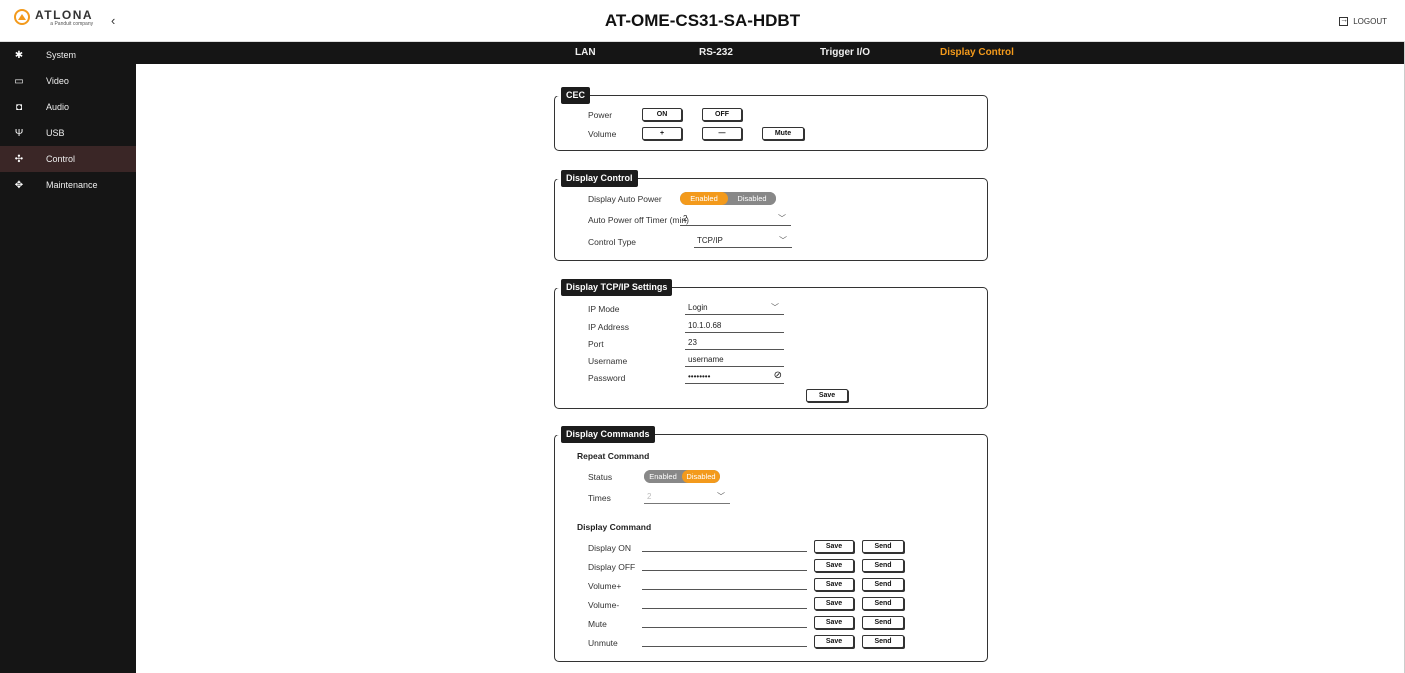  I want to click on monitor-icon: ▭, so click(19, 81).